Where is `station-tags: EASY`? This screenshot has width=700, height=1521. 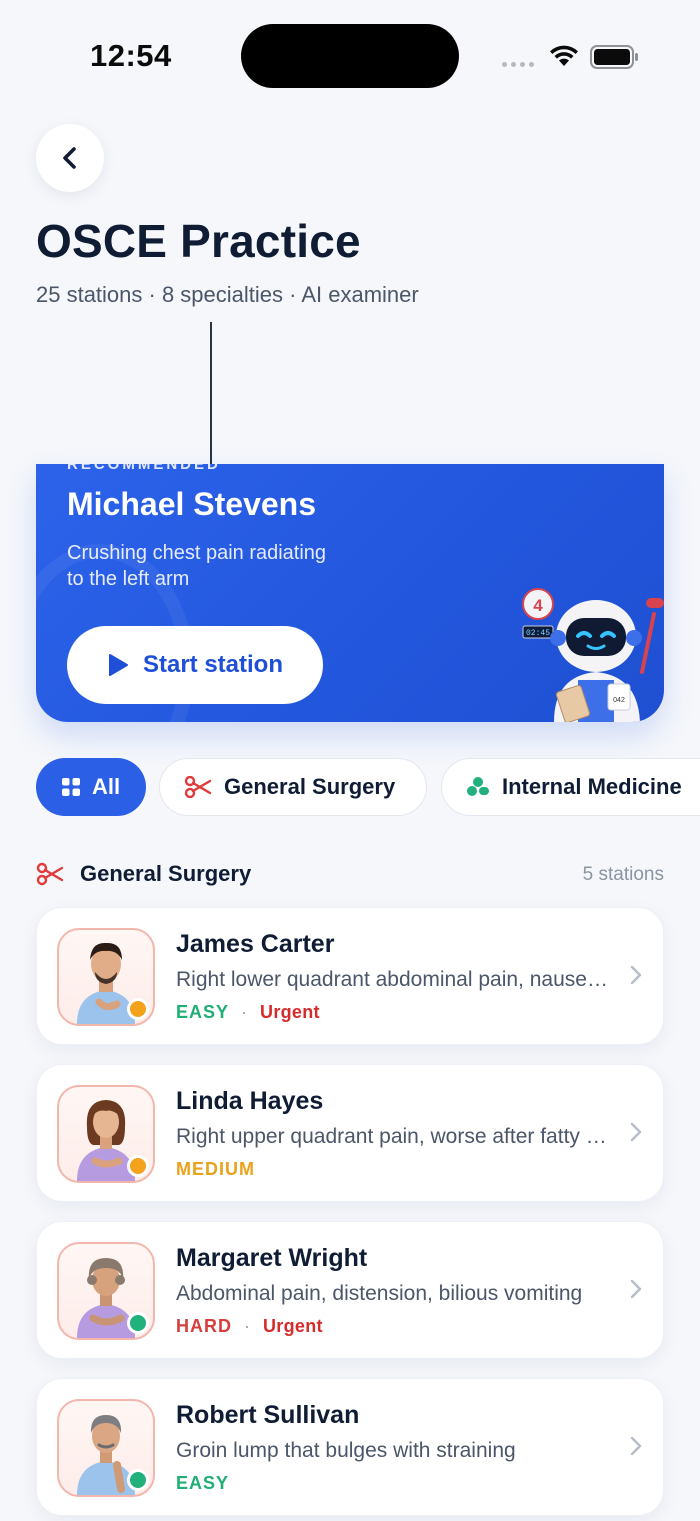
station-tags: EASY is located at coordinates (202, 1483).